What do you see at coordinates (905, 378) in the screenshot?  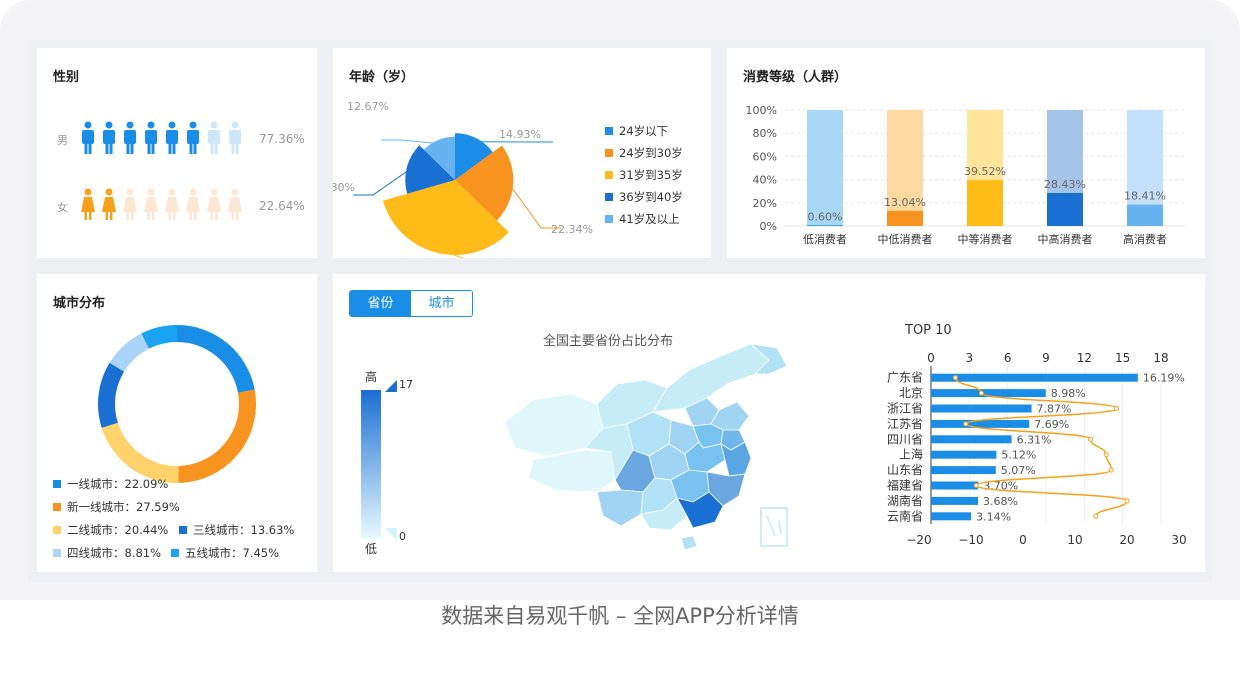 I see `y-tick-label: 广东省` at bounding box center [905, 378].